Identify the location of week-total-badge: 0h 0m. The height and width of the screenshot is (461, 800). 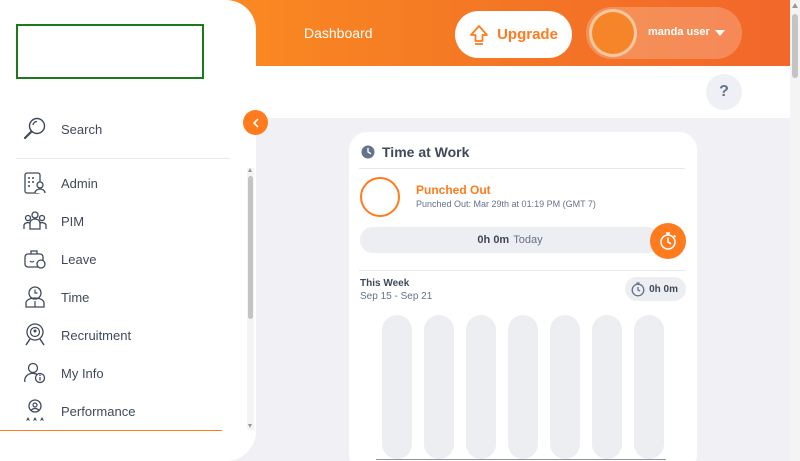
(655, 289).